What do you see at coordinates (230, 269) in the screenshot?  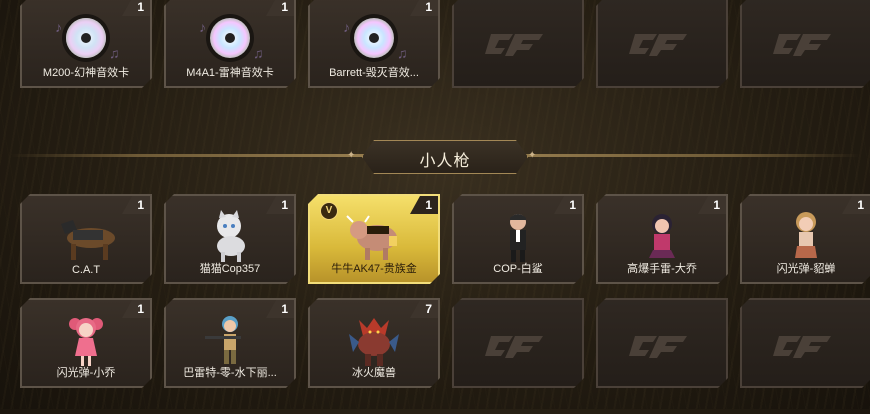 I see `item-name: 猫猫Cop357` at bounding box center [230, 269].